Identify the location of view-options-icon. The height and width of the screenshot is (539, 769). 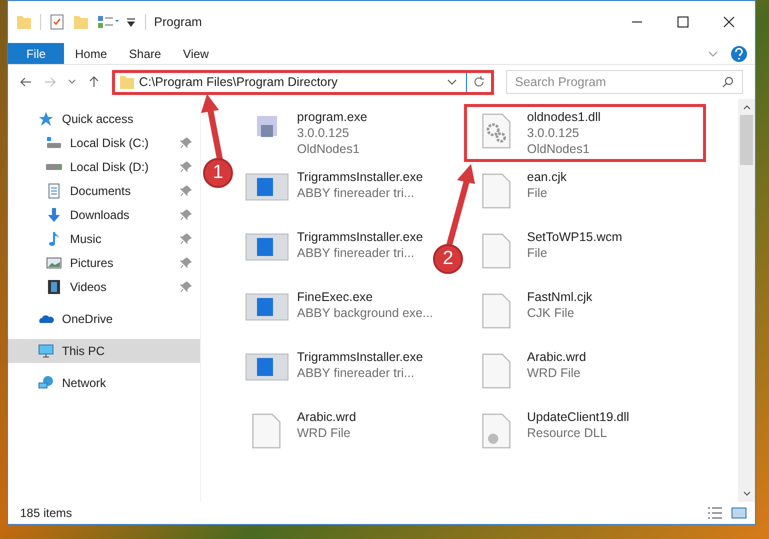
(109, 22).